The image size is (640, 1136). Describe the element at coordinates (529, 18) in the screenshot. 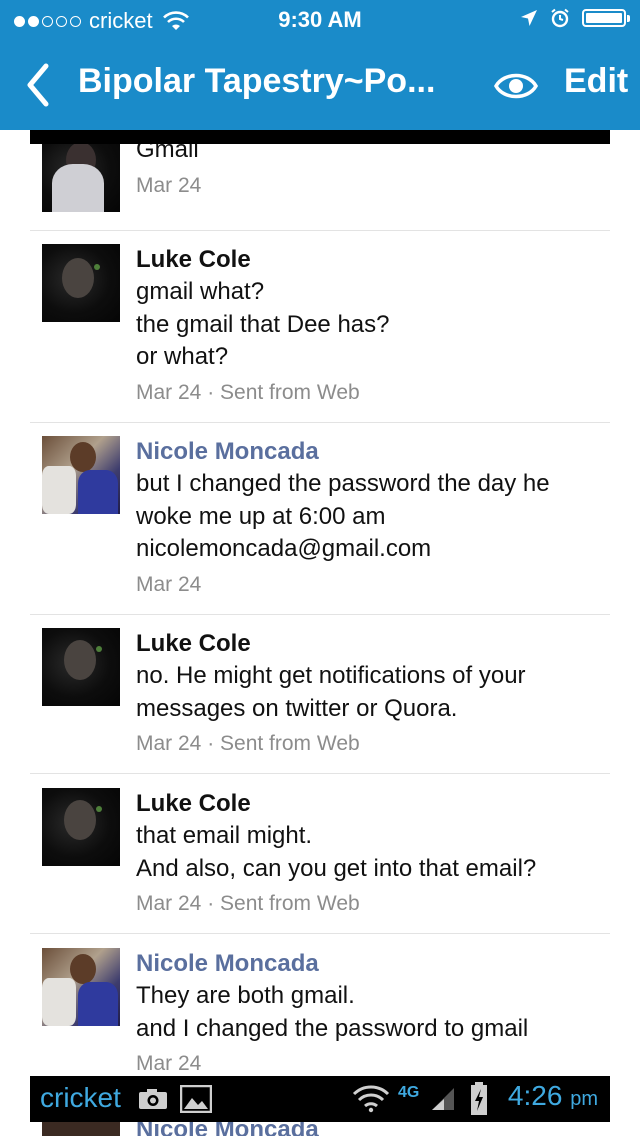

I see `location-arrow-icon` at that location.